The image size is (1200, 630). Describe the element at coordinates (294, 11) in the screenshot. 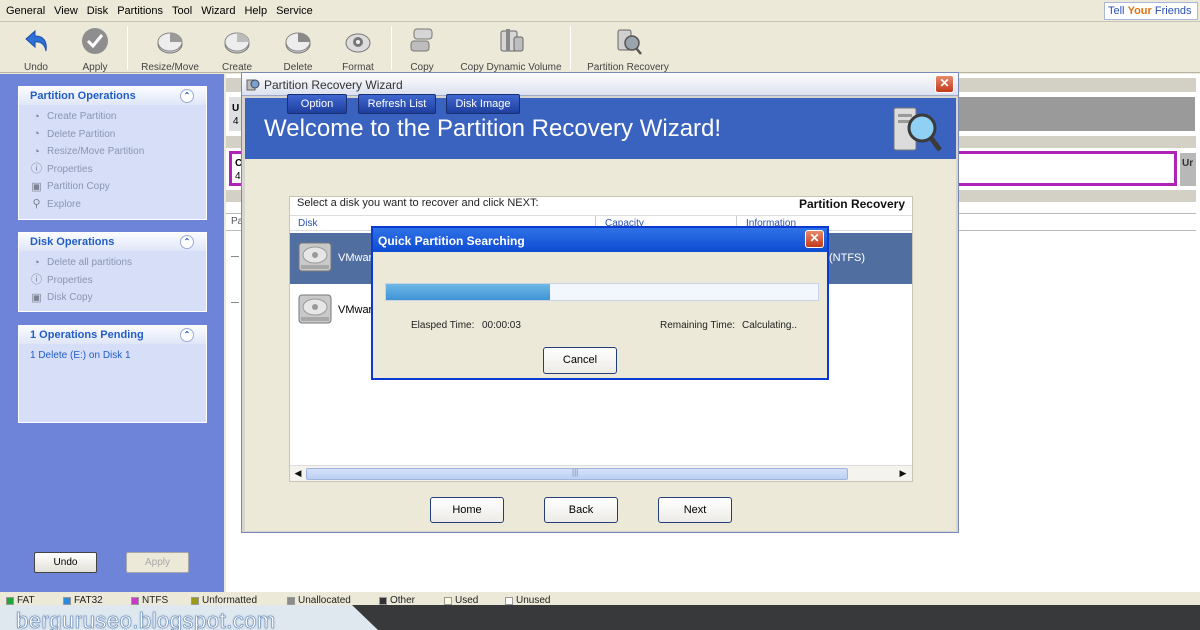

I see `menu-service: Service` at that location.